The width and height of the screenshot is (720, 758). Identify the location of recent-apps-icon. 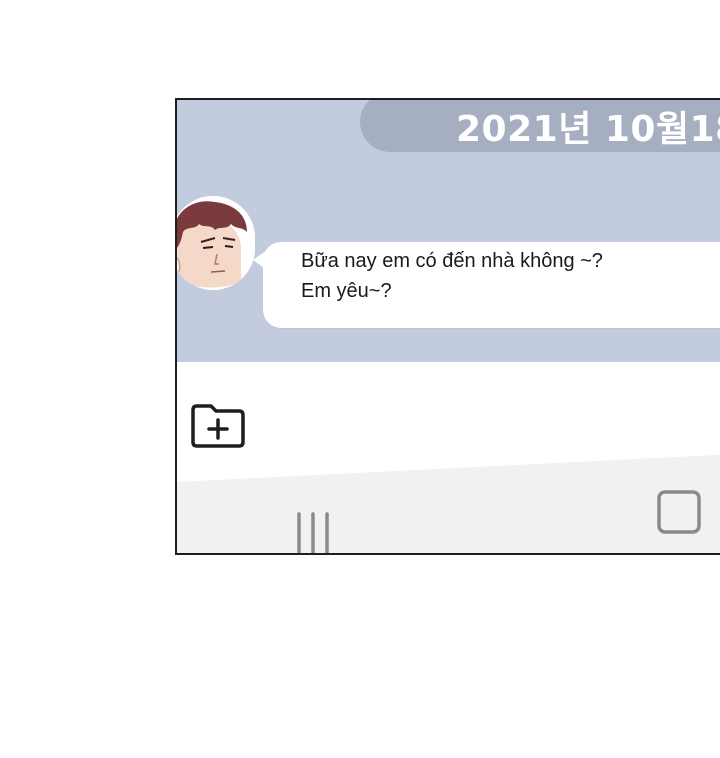
(313, 532).